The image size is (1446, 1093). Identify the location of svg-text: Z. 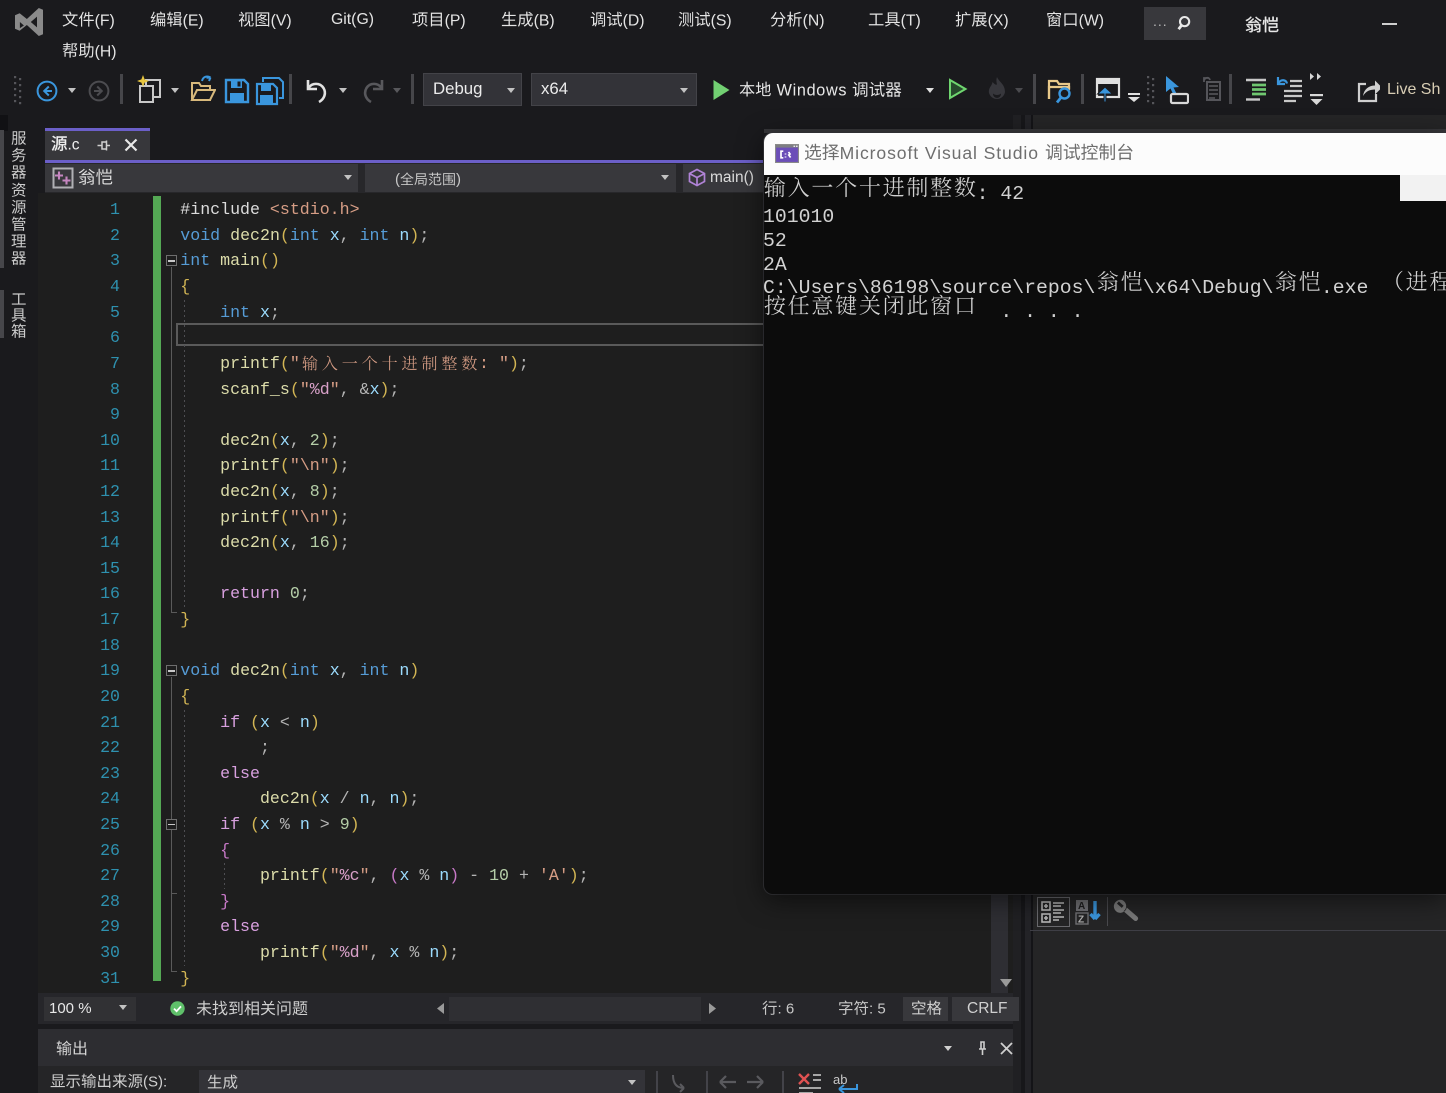
(1081, 920).